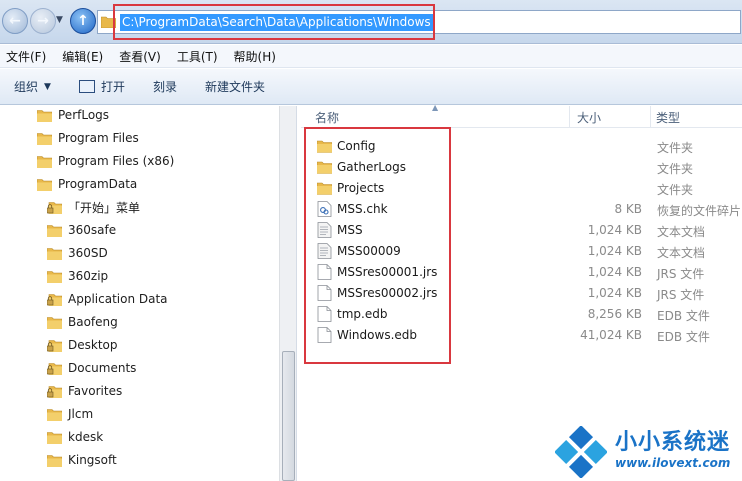  What do you see at coordinates (197, 56) in the screenshot?
I see `menu-tools: 工具(T)` at bounding box center [197, 56].